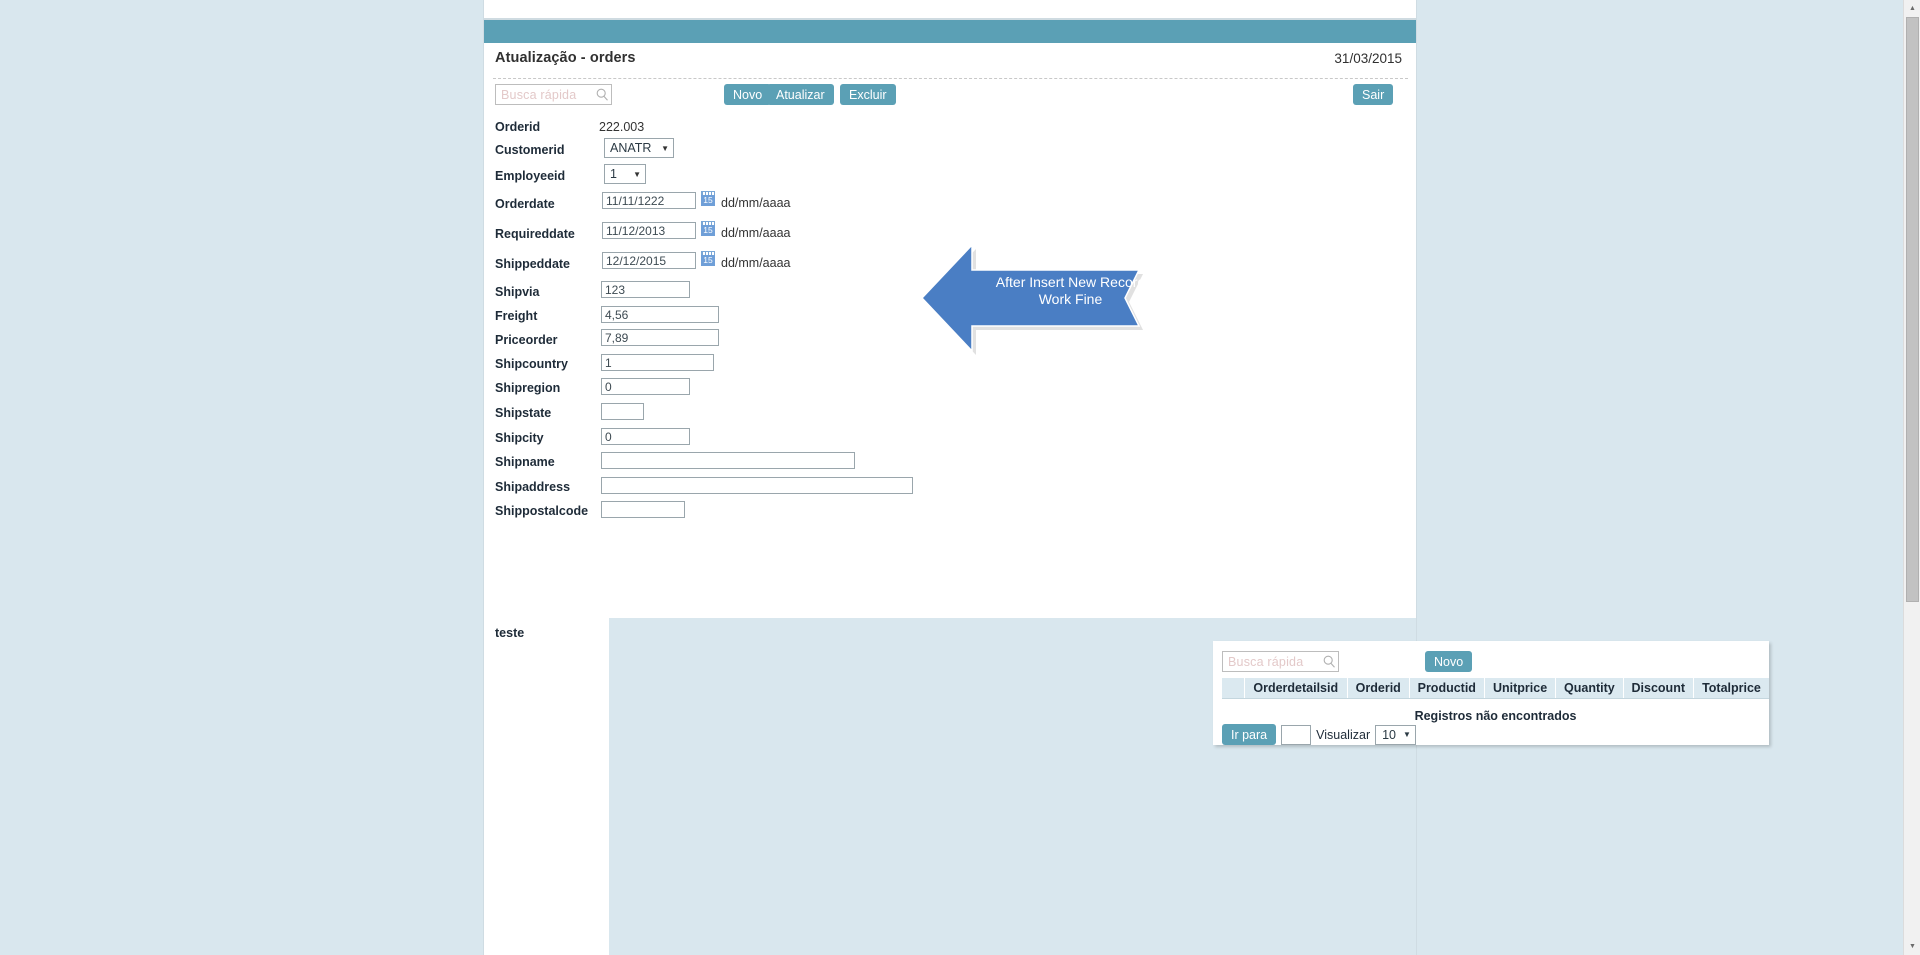  Describe the element at coordinates (622, 127) in the screenshot. I see `field-value-orderid: 222.003` at that location.